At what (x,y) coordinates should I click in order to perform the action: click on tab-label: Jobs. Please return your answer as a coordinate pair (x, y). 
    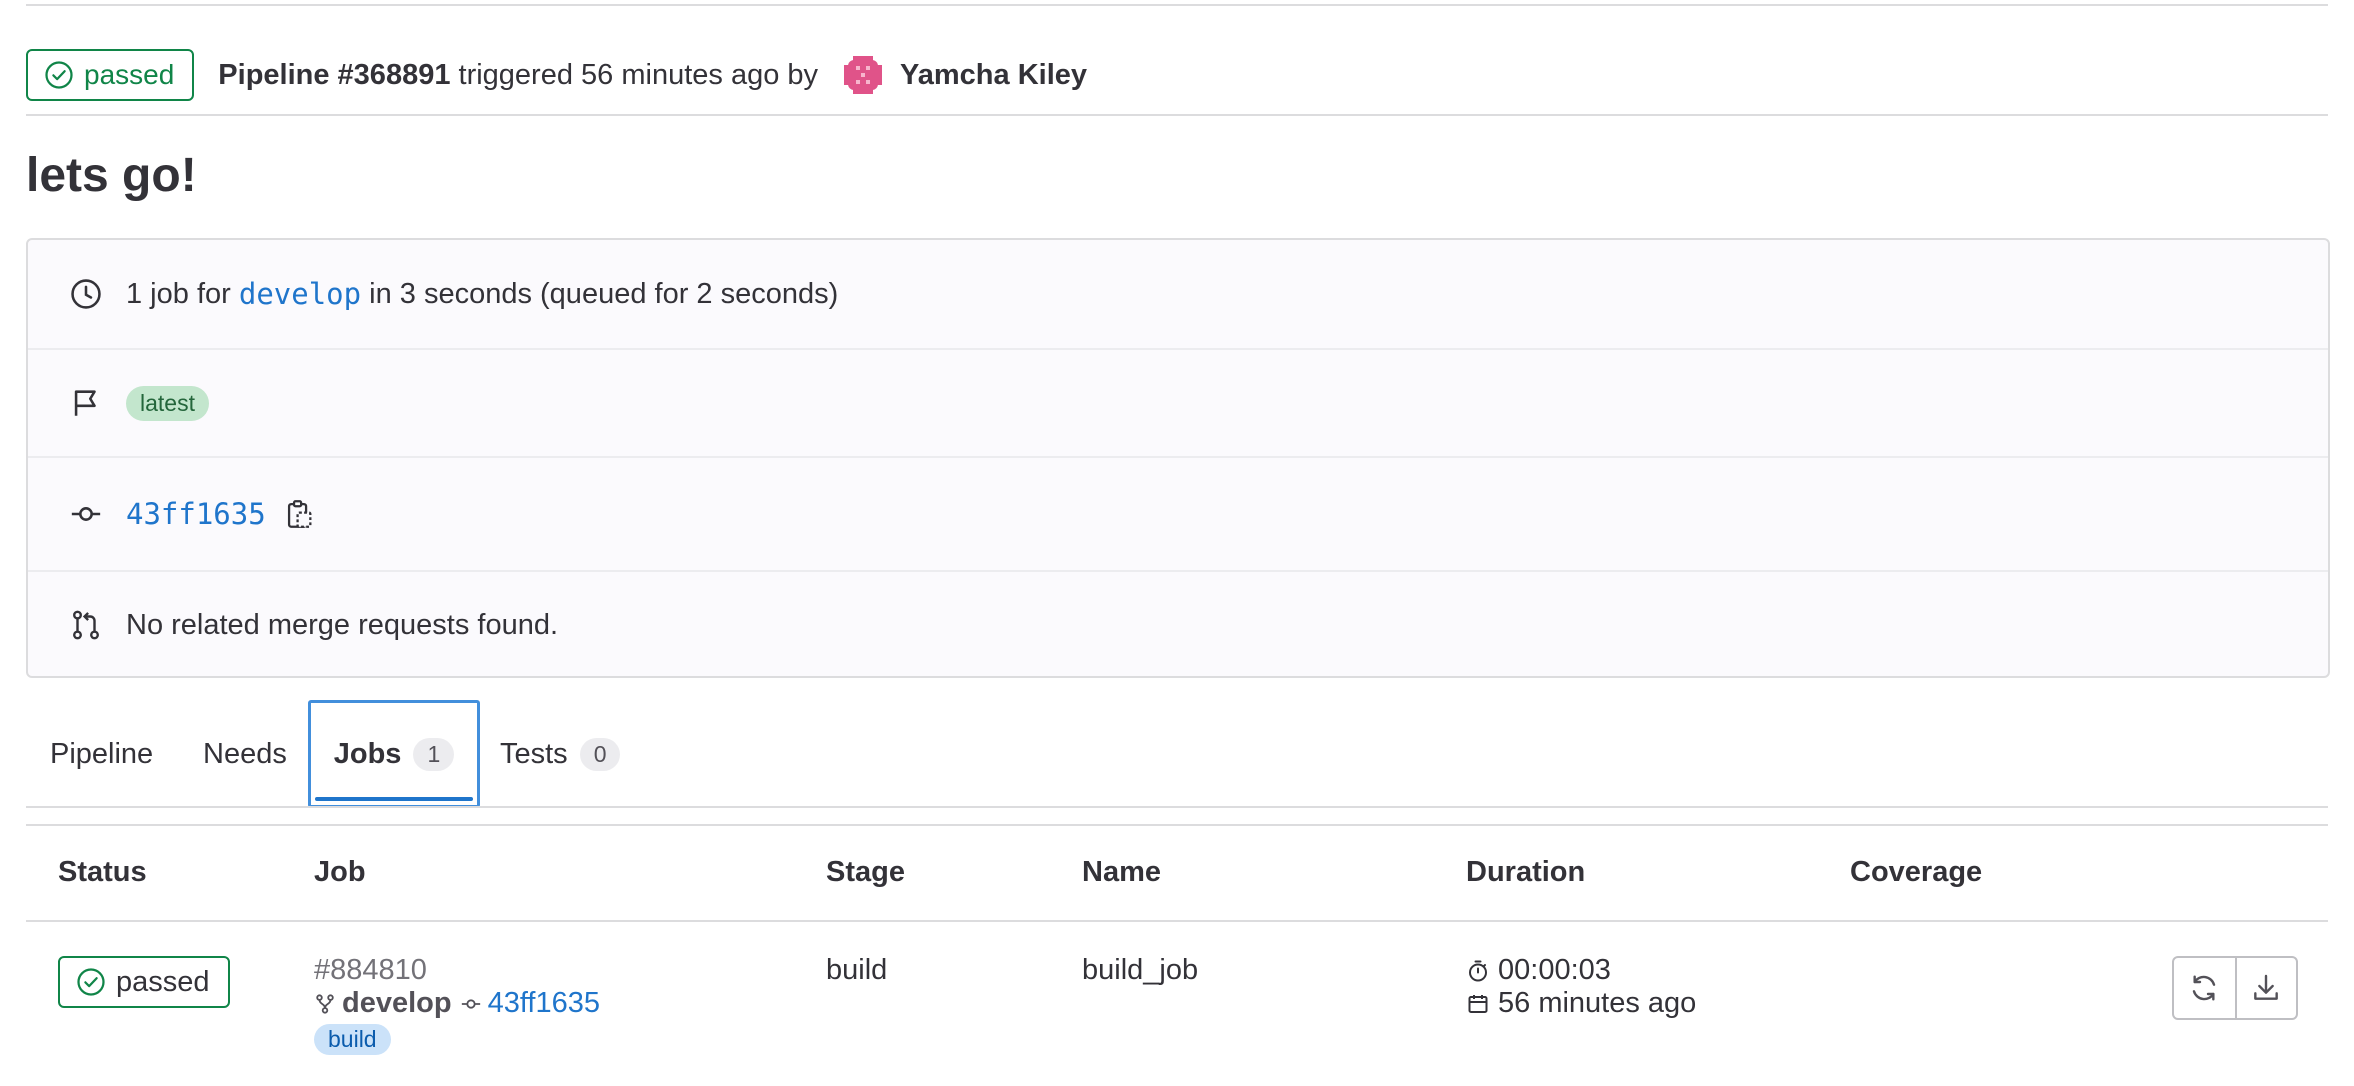
    Looking at the image, I should click on (367, 753).